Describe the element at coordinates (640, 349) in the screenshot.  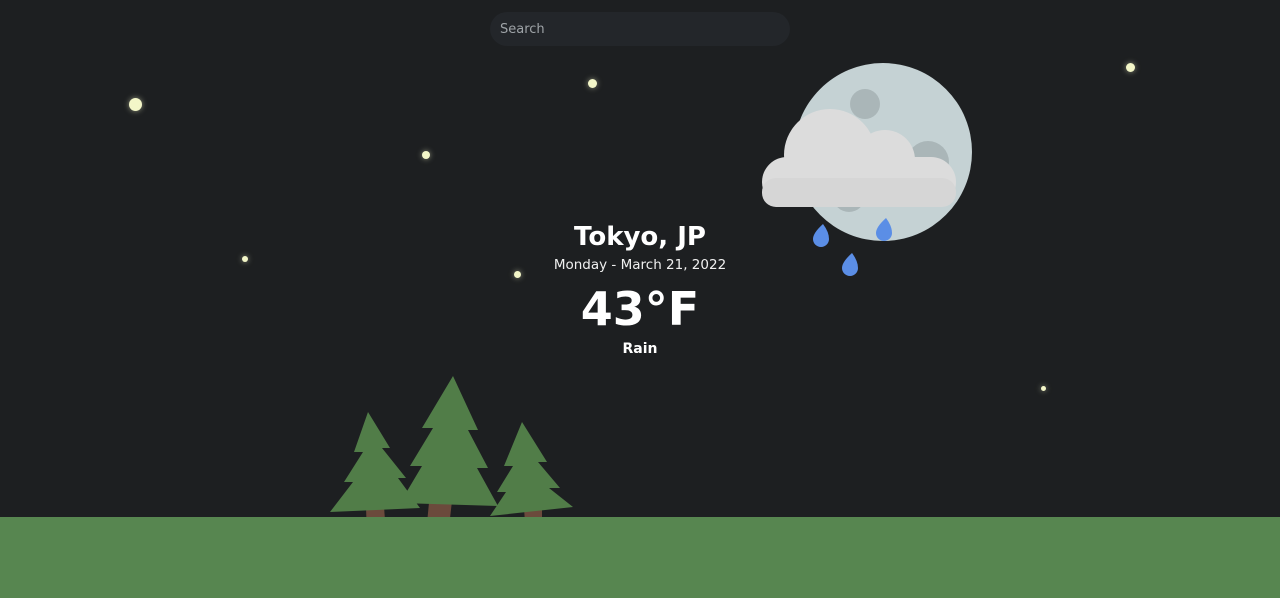
I see `weather-condition: Rain` at that location.